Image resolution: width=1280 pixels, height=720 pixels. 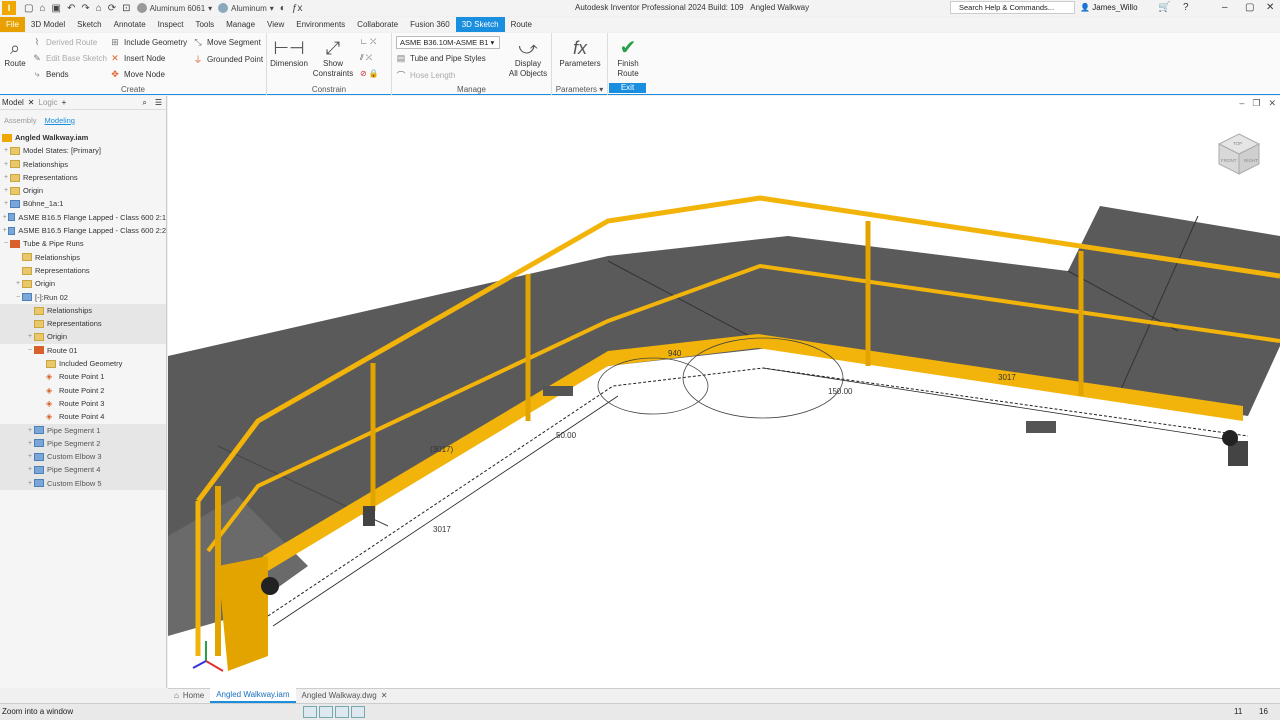 I want to click on restore-view-icon: ❐, so click(x=1256, y=103).